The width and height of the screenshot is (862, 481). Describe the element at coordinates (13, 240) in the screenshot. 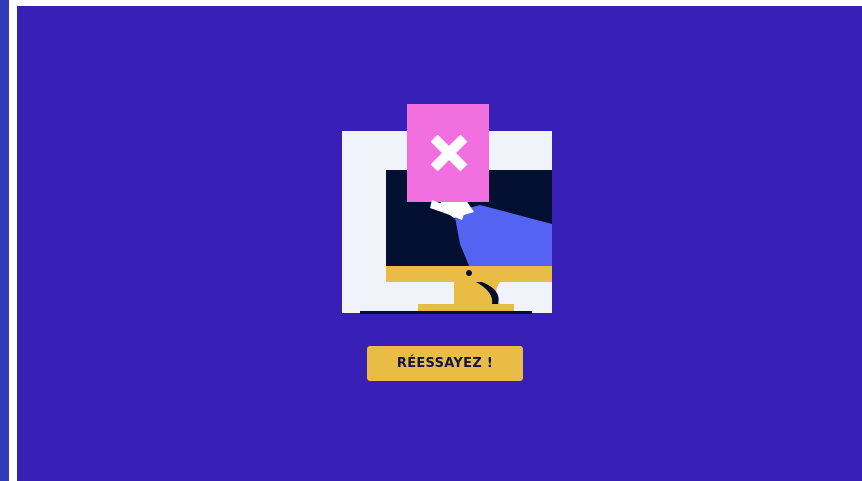

I see `left-edge-gap` at that location.